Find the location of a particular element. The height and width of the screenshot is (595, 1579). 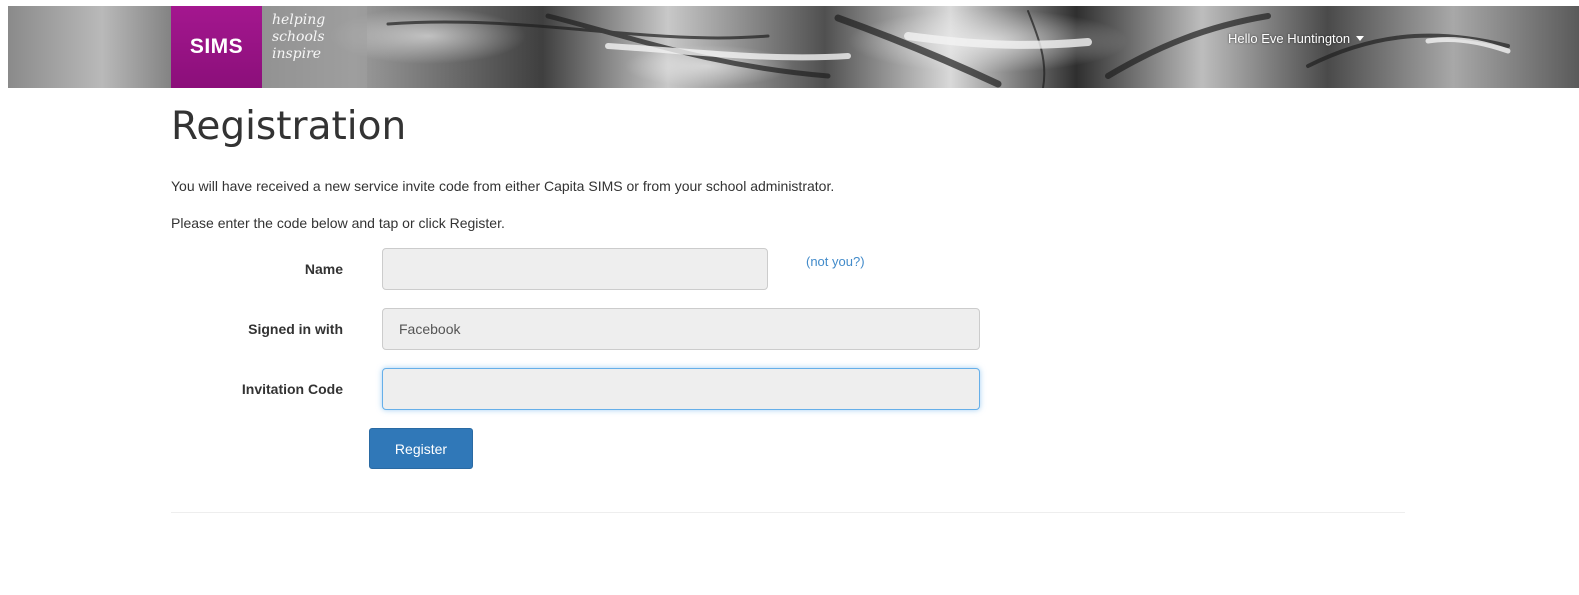

invitation-code-field is located at coordinates (681, 389).